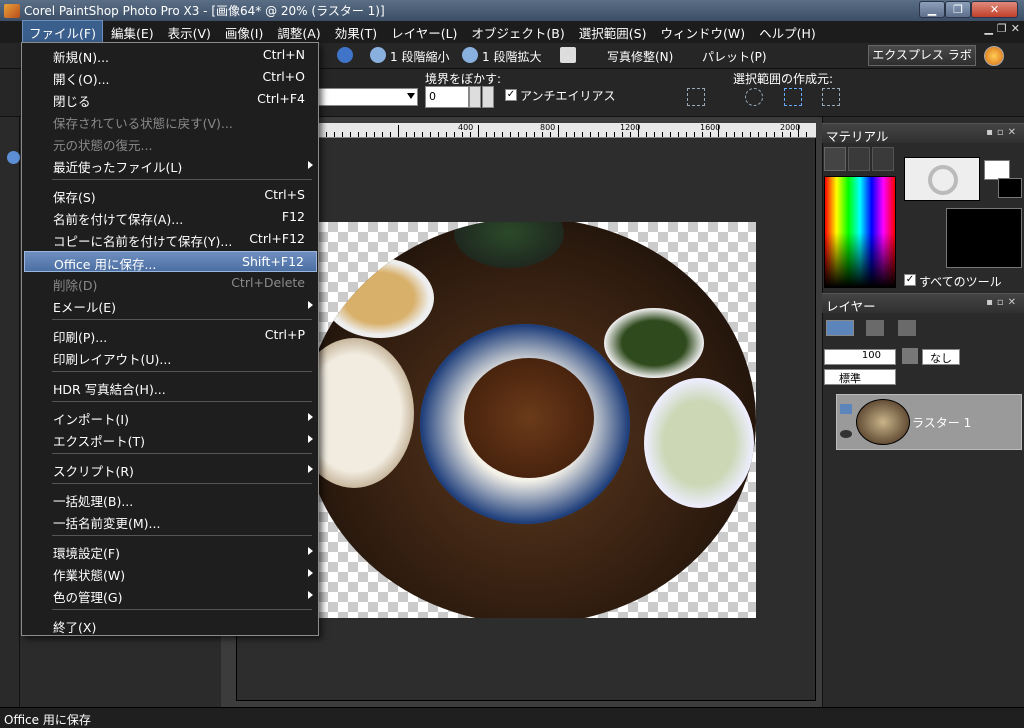 The height and width of the screenshot is (728, 1024). I want to click on material-tabs, so click(859, 160).